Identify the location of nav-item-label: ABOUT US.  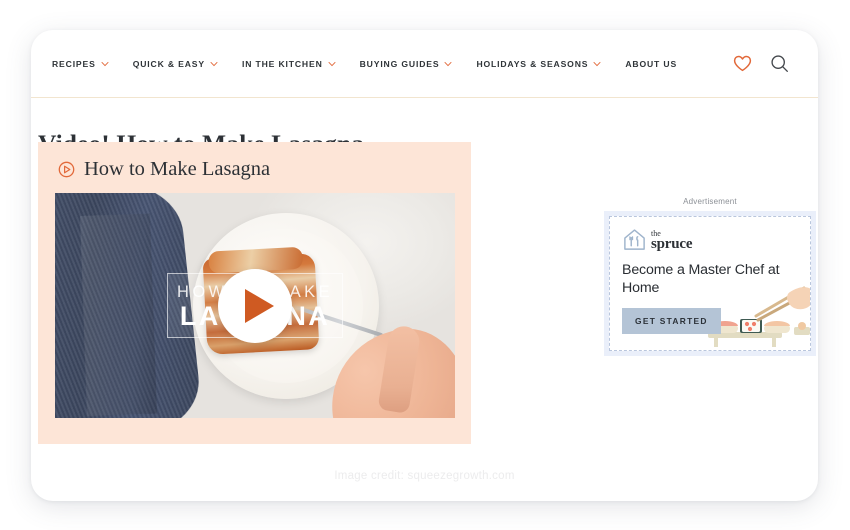
(651, 63).